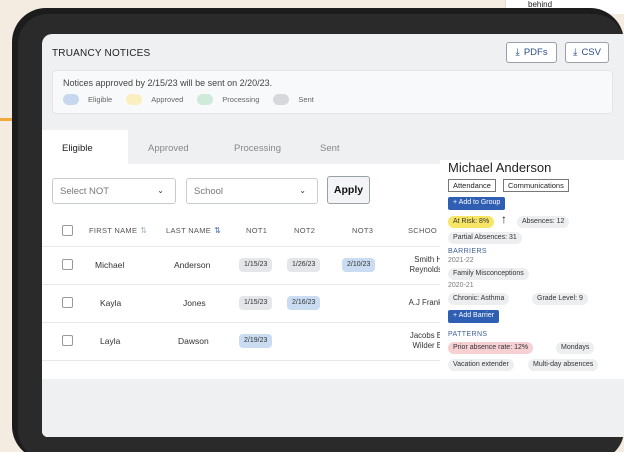  I want to click on barrier-chip: Chronic: Asthma, so click(479, 299).